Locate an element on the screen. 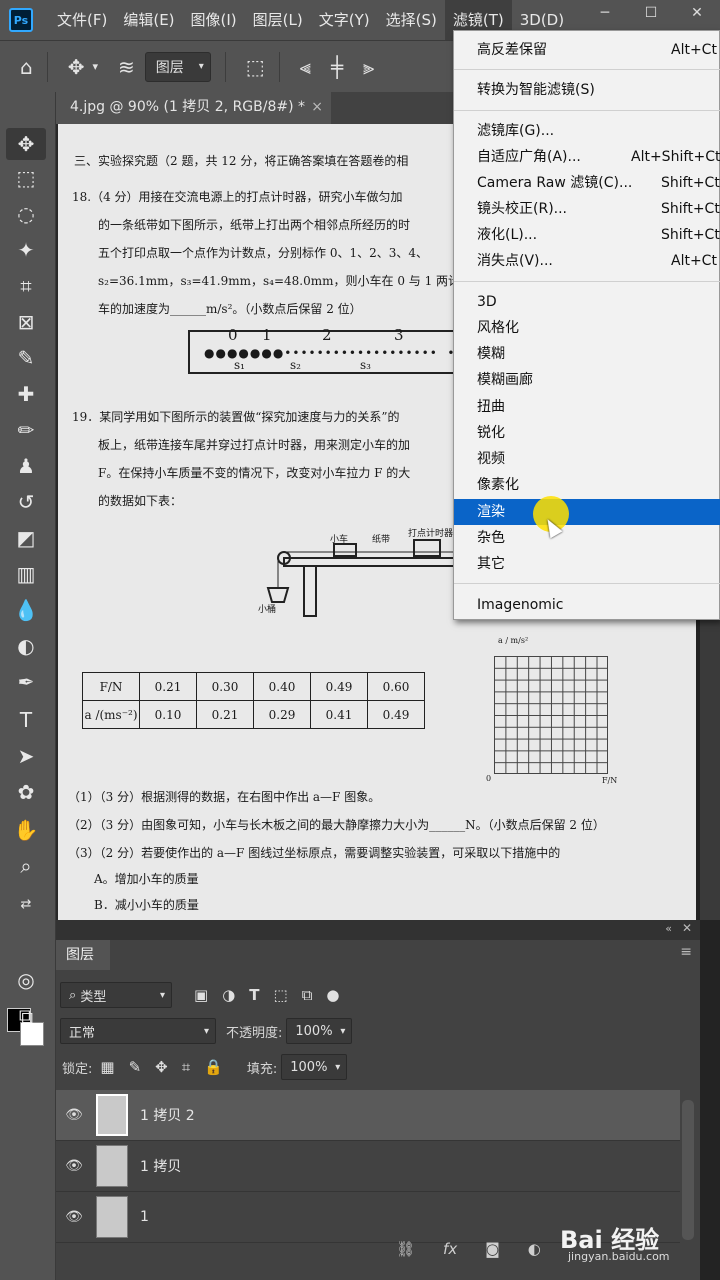  layer-name: 1 is located at coordinates (144, 1217).